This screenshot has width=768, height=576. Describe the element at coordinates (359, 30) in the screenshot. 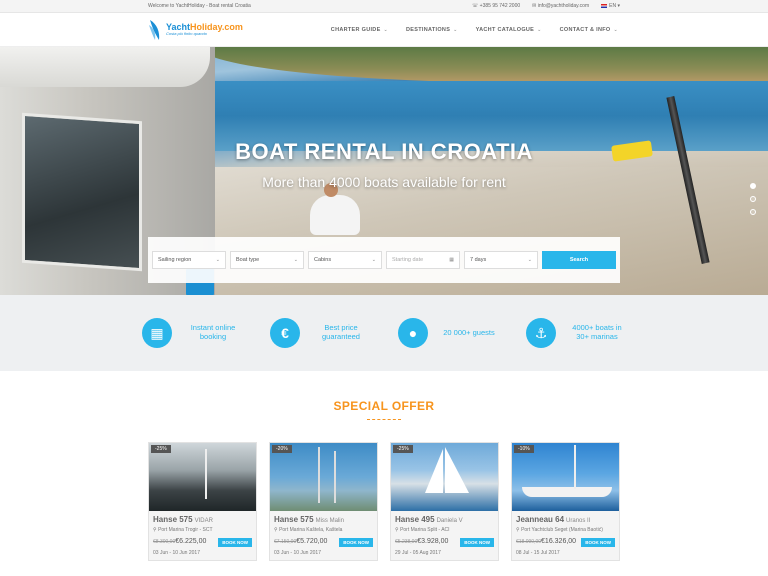

I see `nav-charter-guide: CHARTER GUIDE ⌄` at that location.